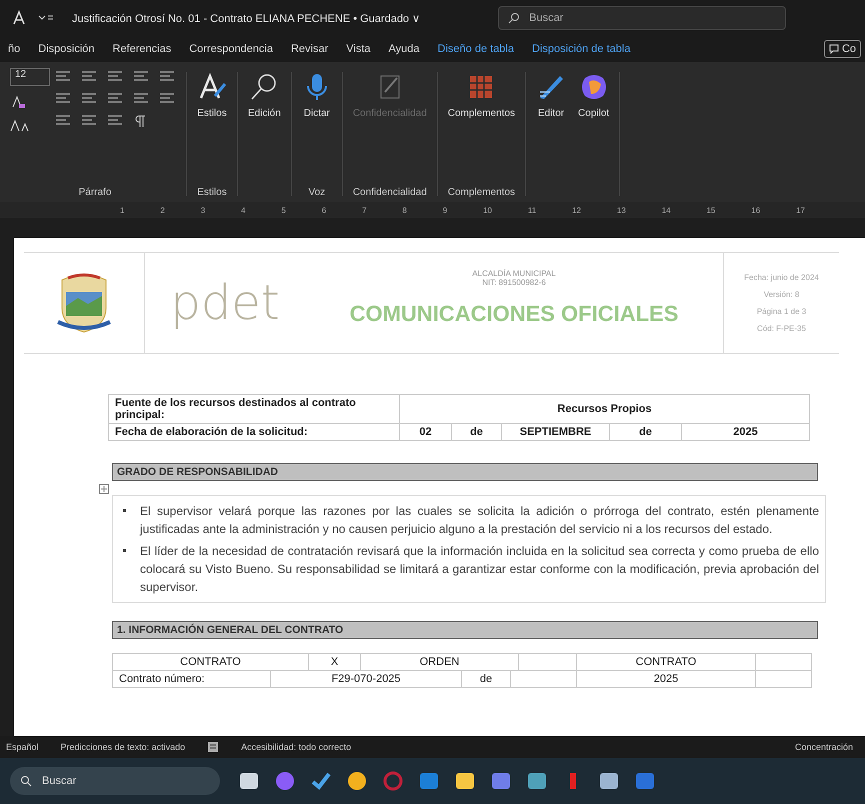  I want to click on ribbon-tab: Referencias, so click(142, 49).